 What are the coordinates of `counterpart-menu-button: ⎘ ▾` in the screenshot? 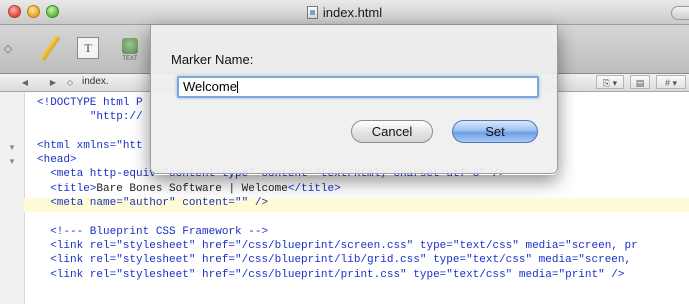 It's located at (610, 82).